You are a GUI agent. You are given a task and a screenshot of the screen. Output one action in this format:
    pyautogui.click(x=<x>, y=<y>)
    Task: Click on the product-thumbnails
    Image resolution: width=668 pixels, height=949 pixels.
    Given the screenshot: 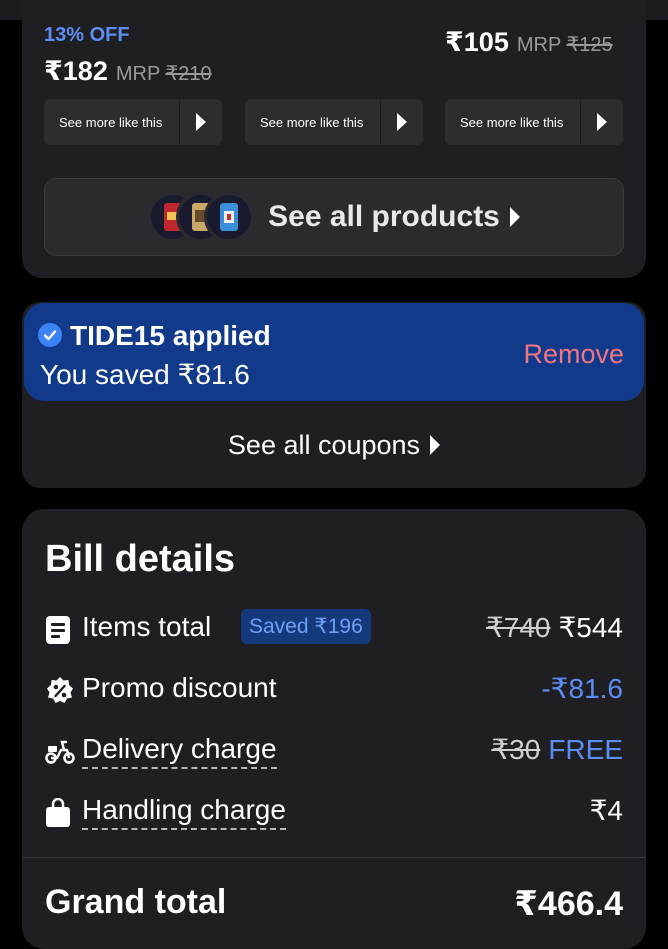 What is the action you would take?
    pyautogui.click(x=201, y=217)
    